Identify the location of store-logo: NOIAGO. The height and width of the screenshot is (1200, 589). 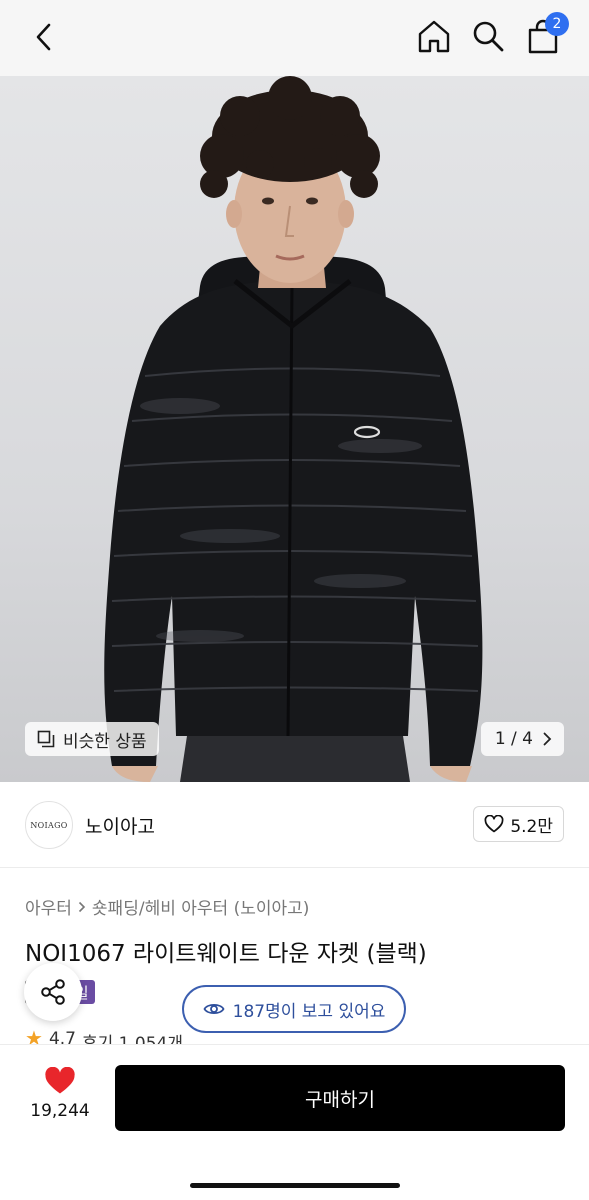
(49, 825).